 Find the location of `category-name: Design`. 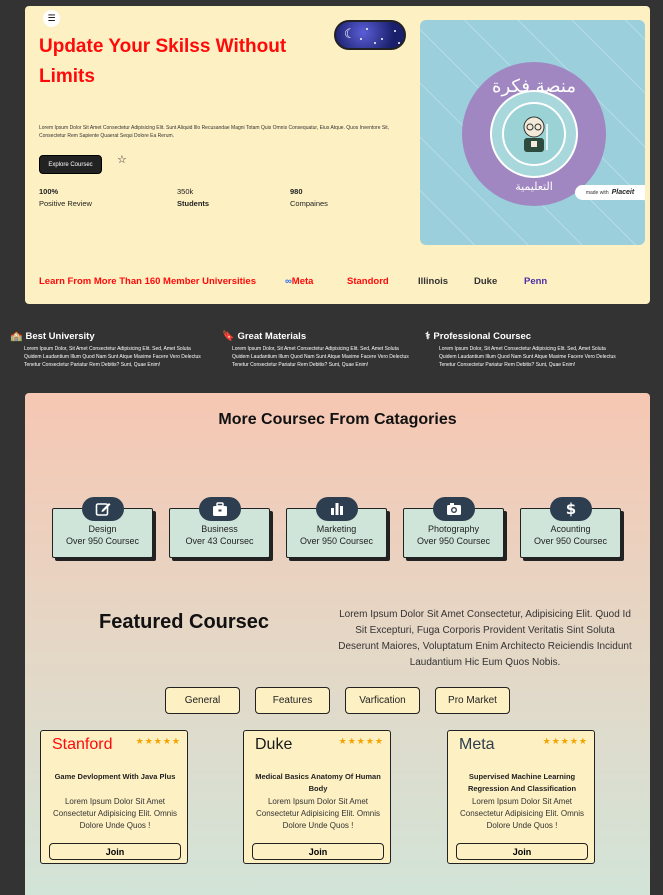

category-name: Design is located at coordinates (102, 529).